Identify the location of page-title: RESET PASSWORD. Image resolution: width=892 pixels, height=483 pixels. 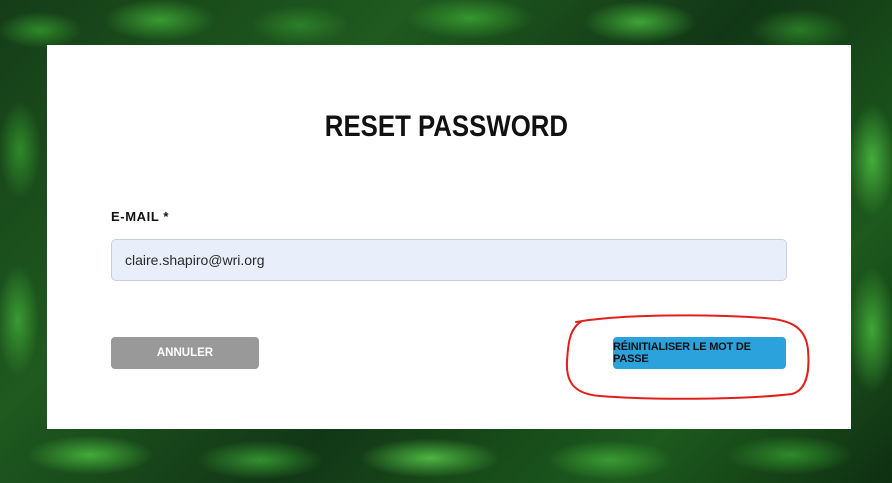
(446, 126).